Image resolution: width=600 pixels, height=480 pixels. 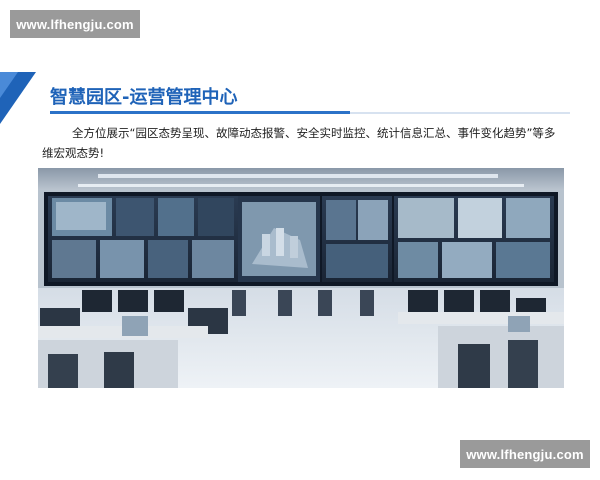 I want to click on page-title: 智慧园区-运营管理中心, so click(x=144, y=97).